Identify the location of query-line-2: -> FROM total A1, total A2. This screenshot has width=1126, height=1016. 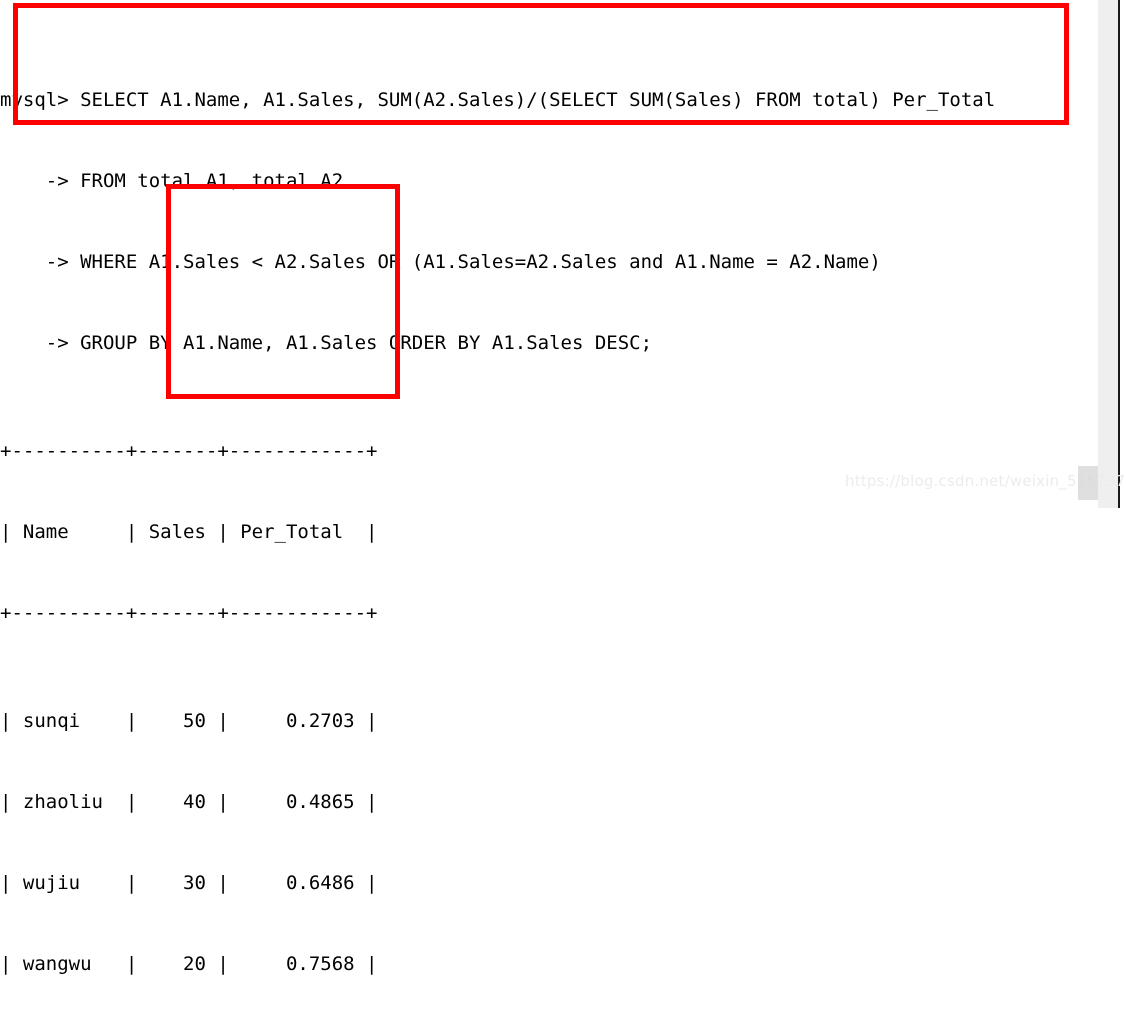
(172, 181).